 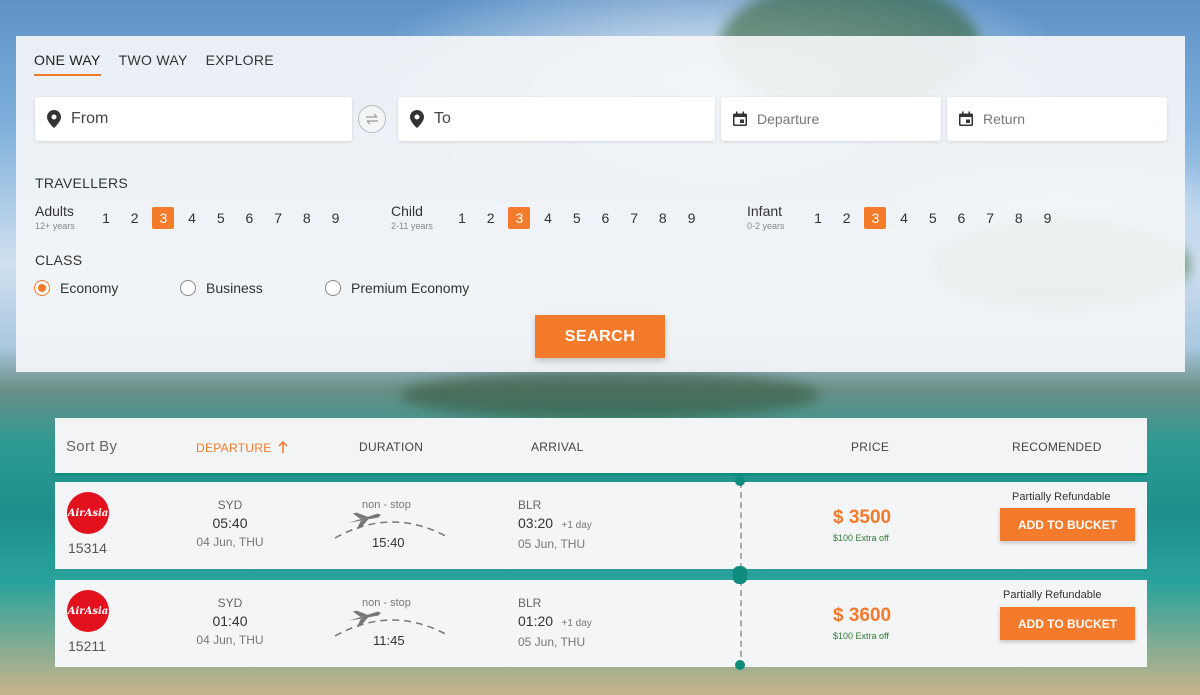 What do you see at coordinates (333, 288) in the screenshot?
I see `radio-circle` at bounding box center [333, 288].